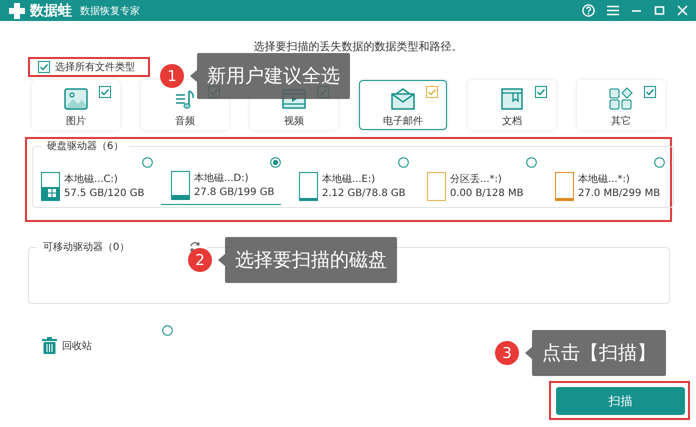 Image resolution: width=696 pixels, height=427 pixels. What do you see at coordinates (172, 76) in the screenshot?
I see `step-badge: 1` at bounding box center [172, 76].